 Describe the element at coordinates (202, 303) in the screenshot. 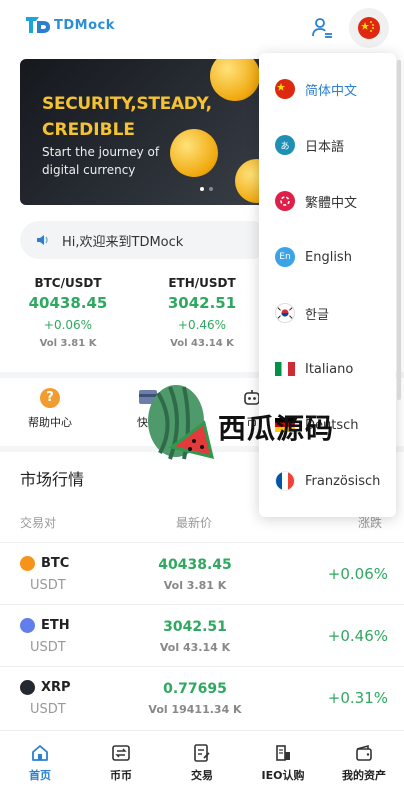

I see `ticker-price: 3042.51` at that location.